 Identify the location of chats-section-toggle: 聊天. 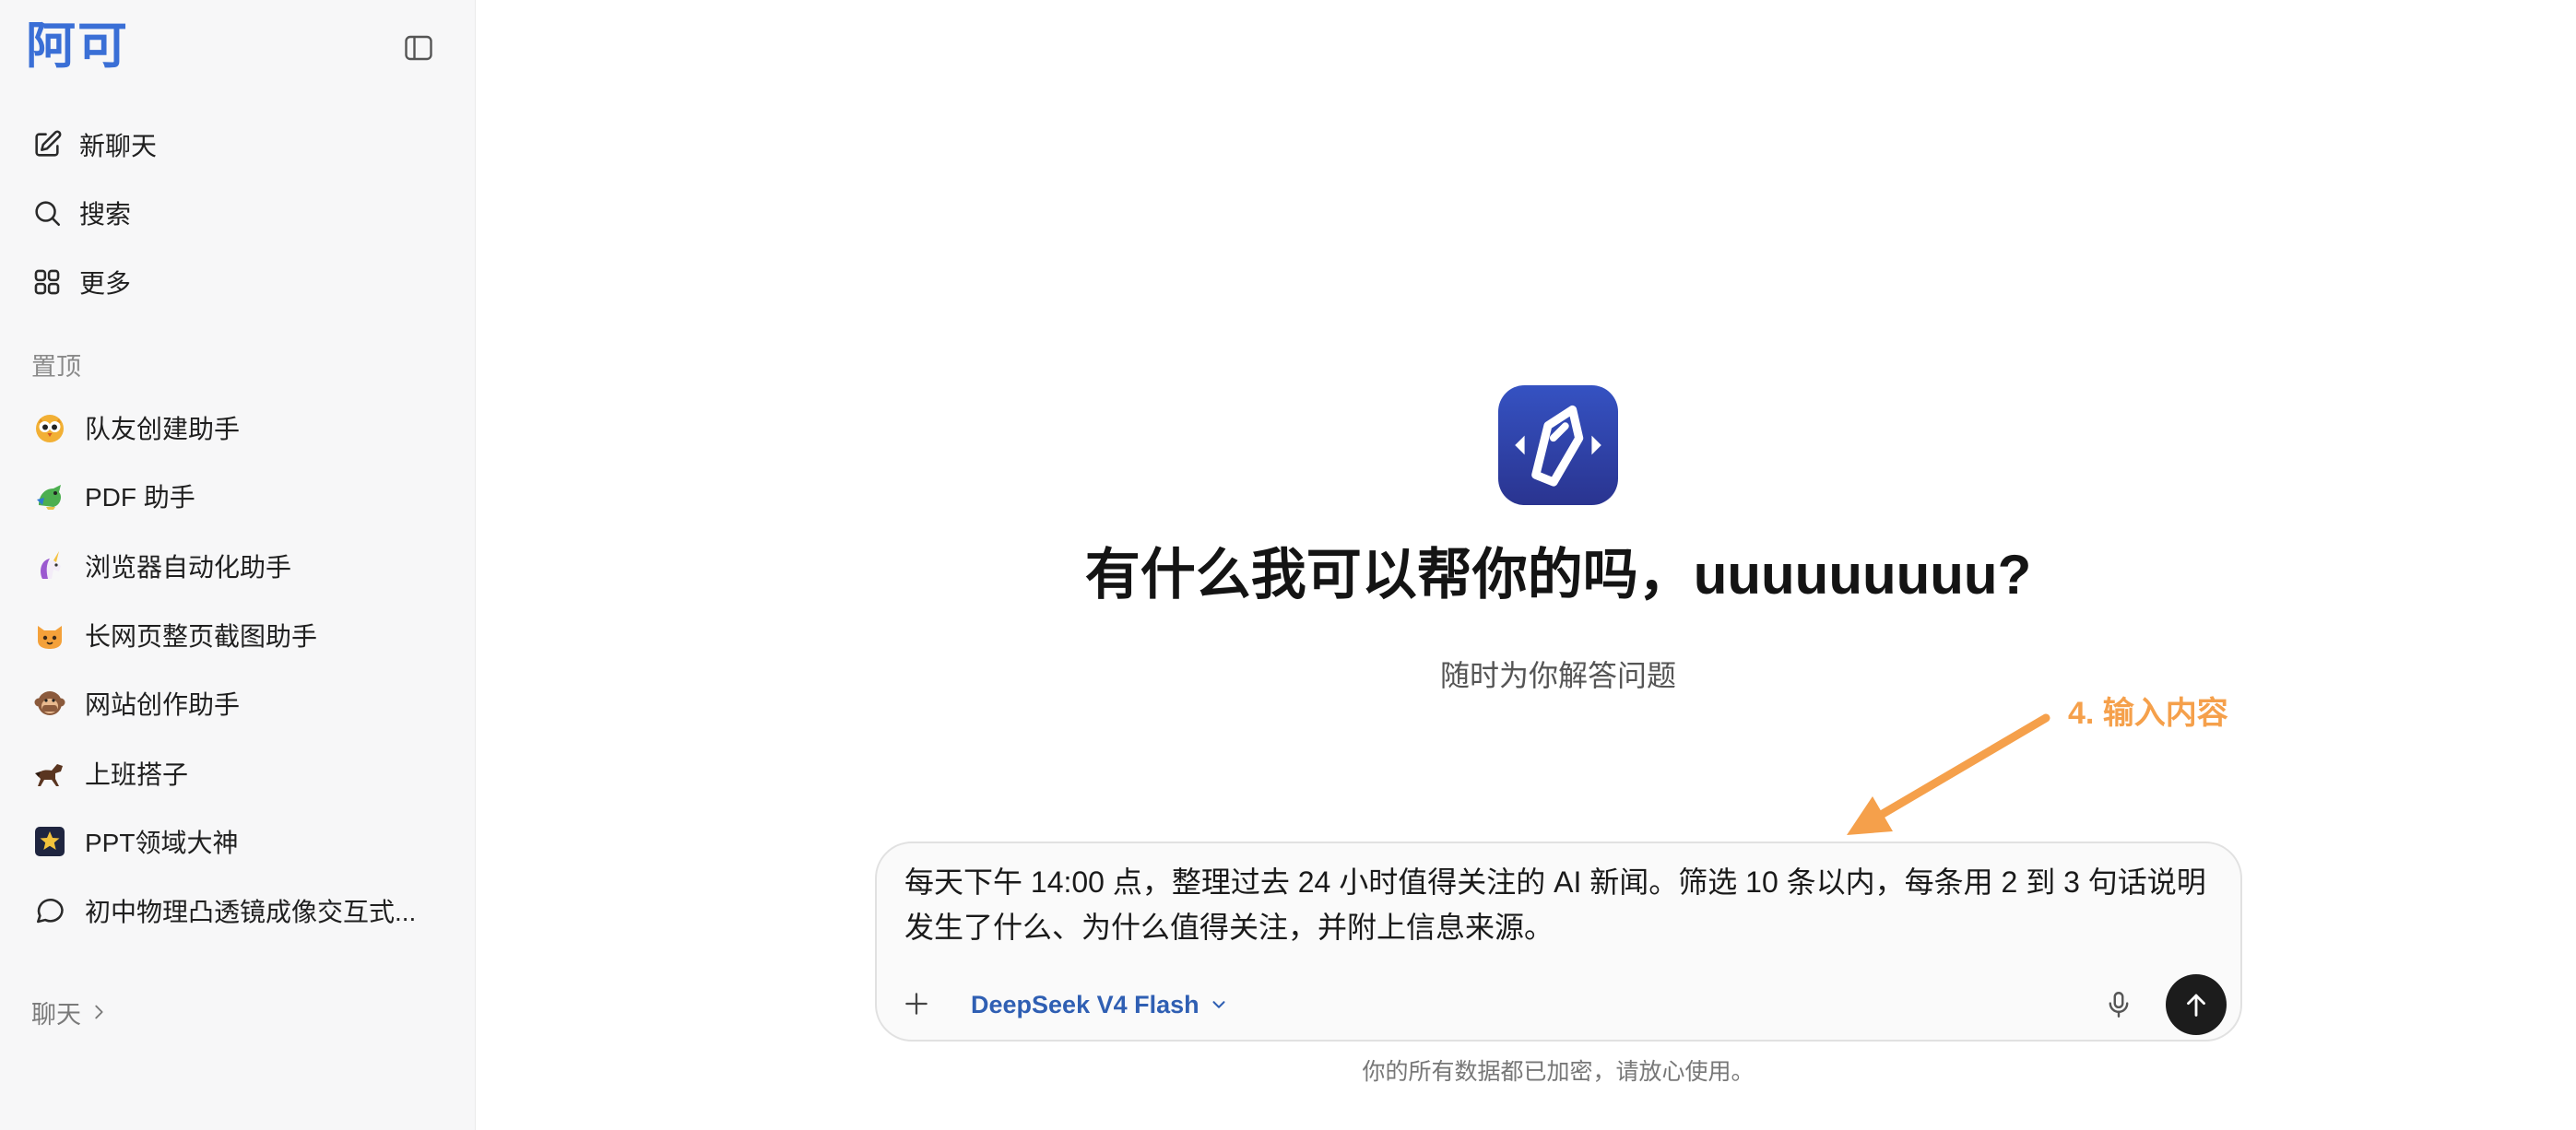
(70, 1012).